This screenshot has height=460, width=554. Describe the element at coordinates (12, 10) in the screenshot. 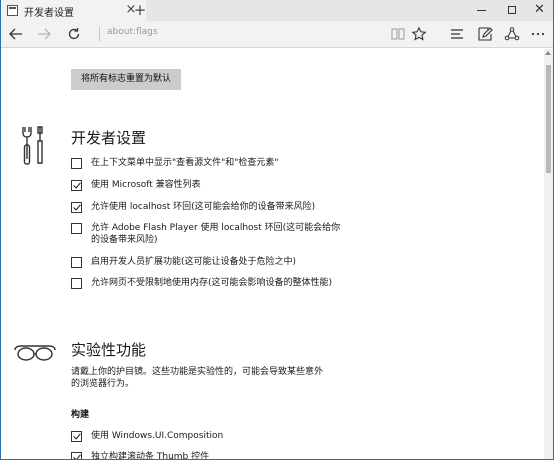

I see `page-icon` at that location.